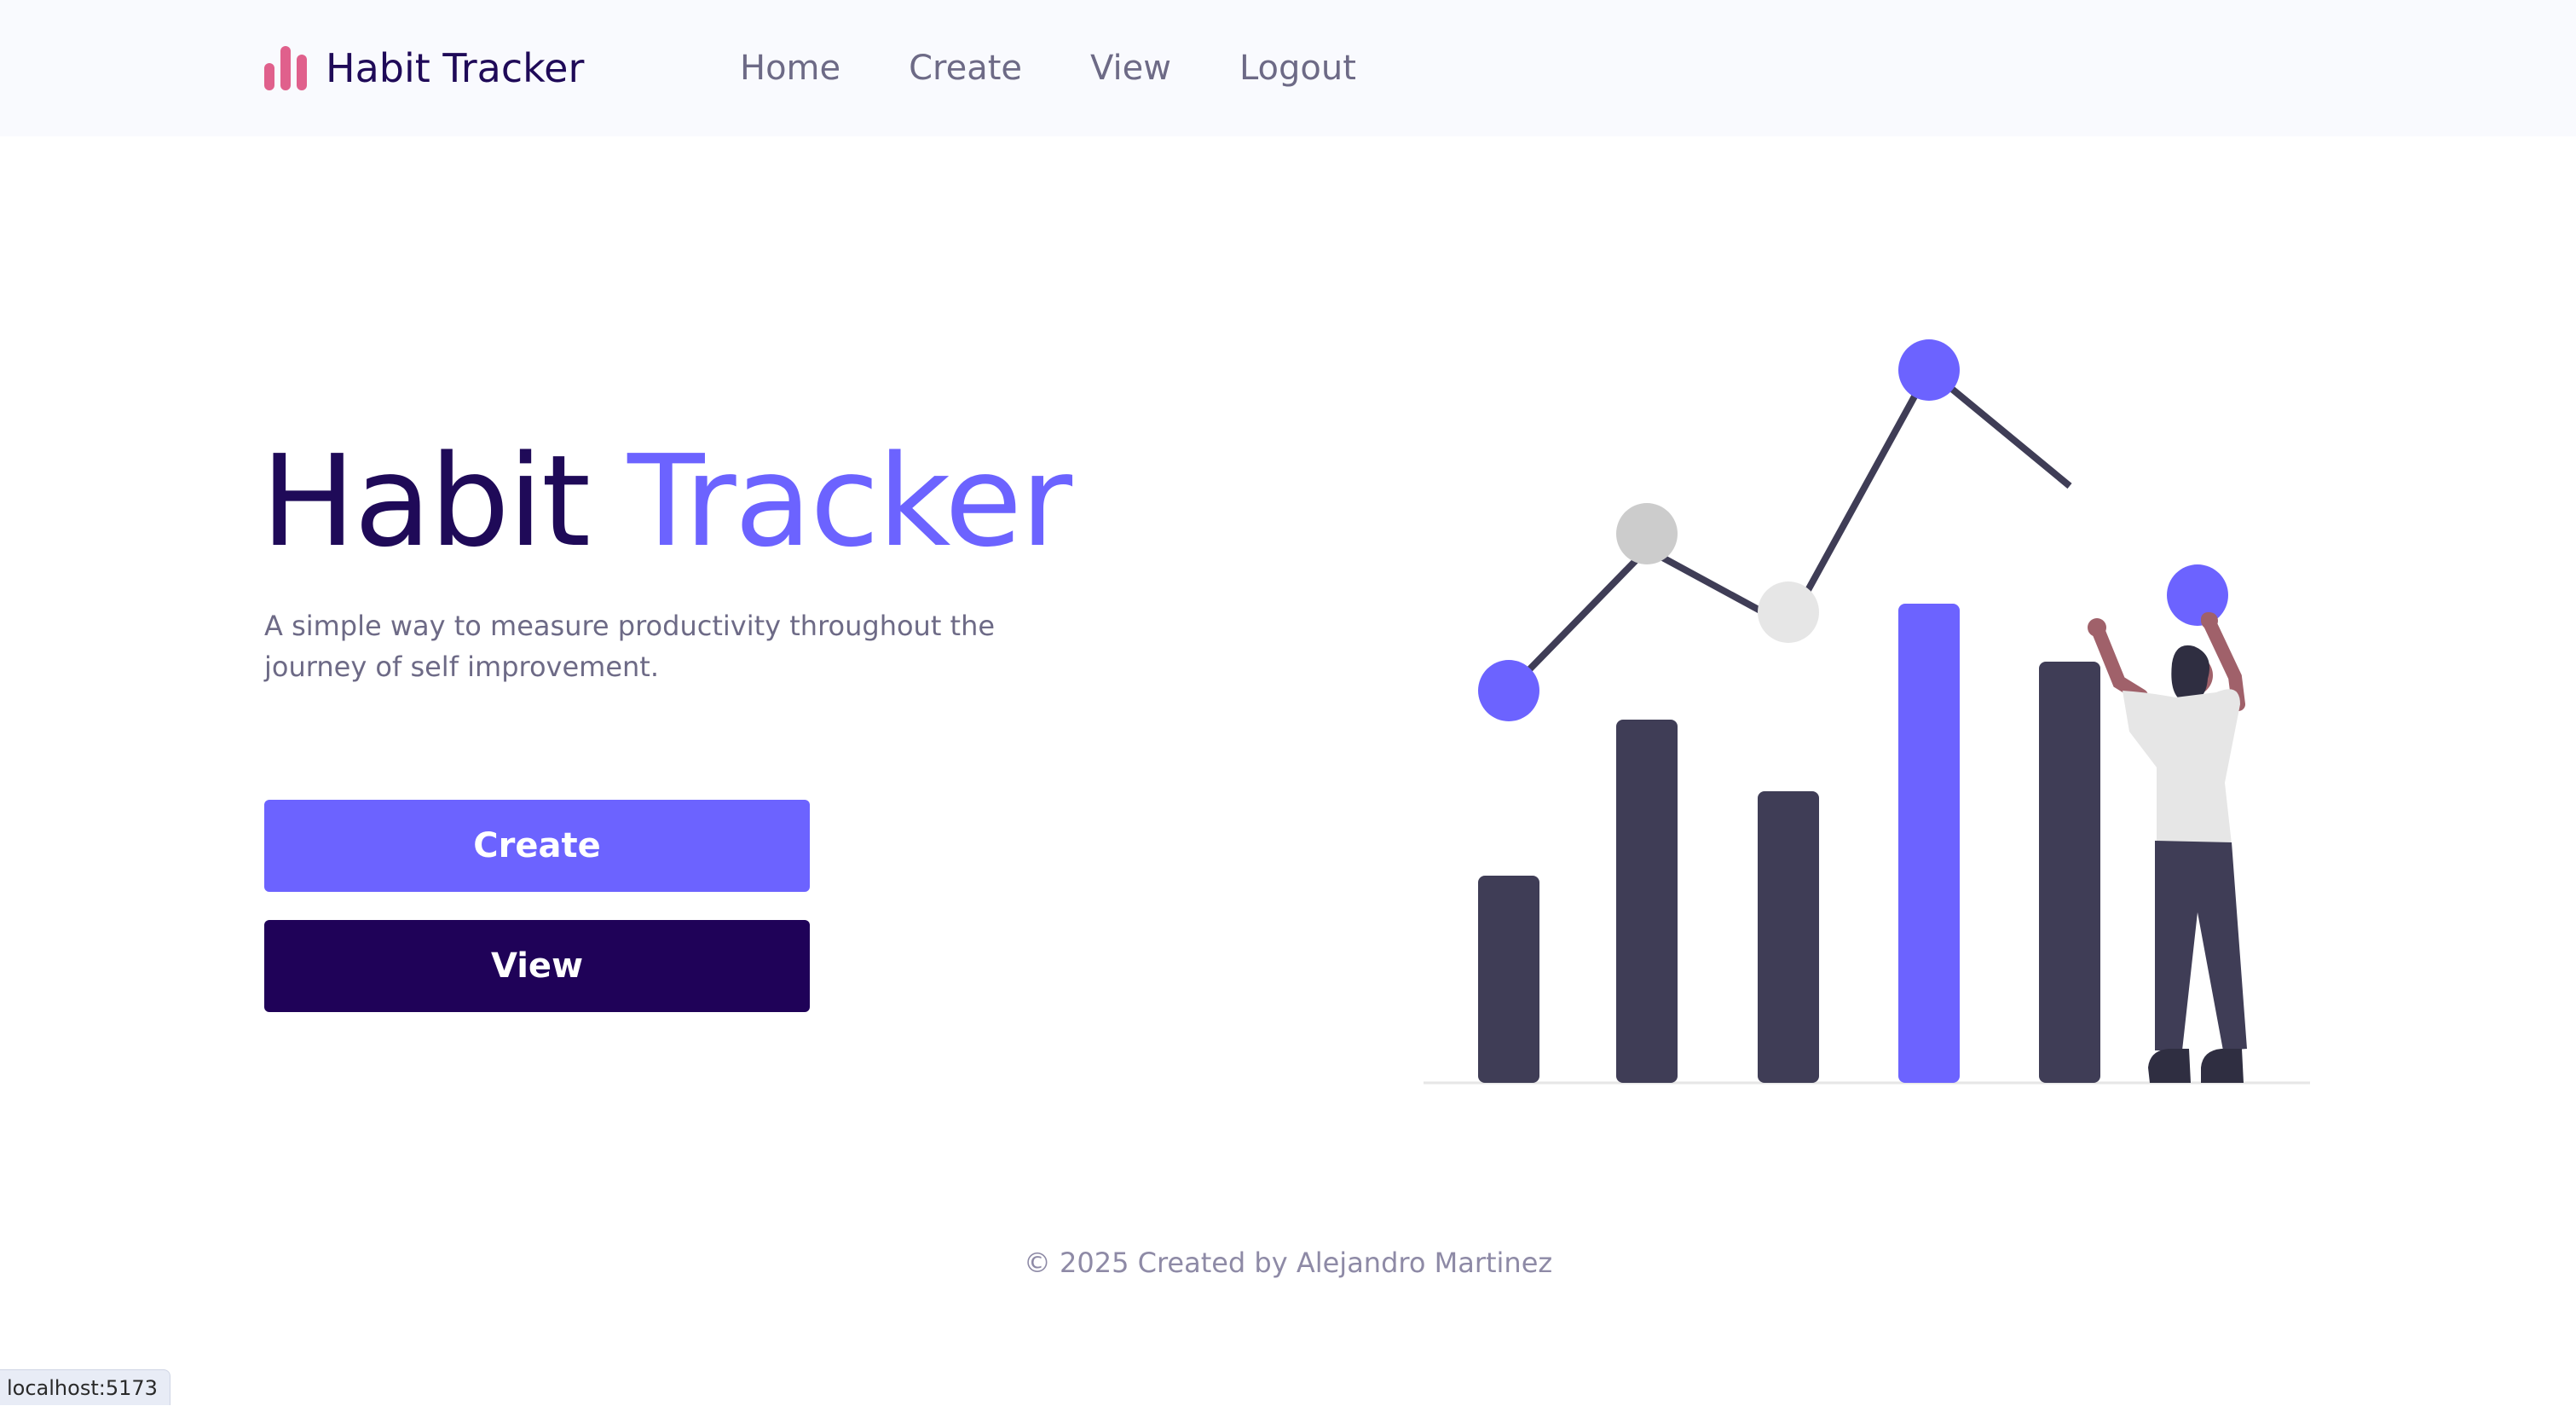  Describe the element at coordinates (790, 68) in the screenshot. I see `nav-home-link: Home` at that location.